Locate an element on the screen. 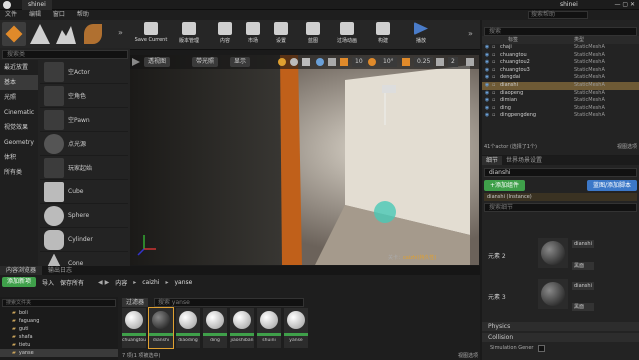  tab-content-browser: 内容浏览器 is located at coordinates (21, 270).